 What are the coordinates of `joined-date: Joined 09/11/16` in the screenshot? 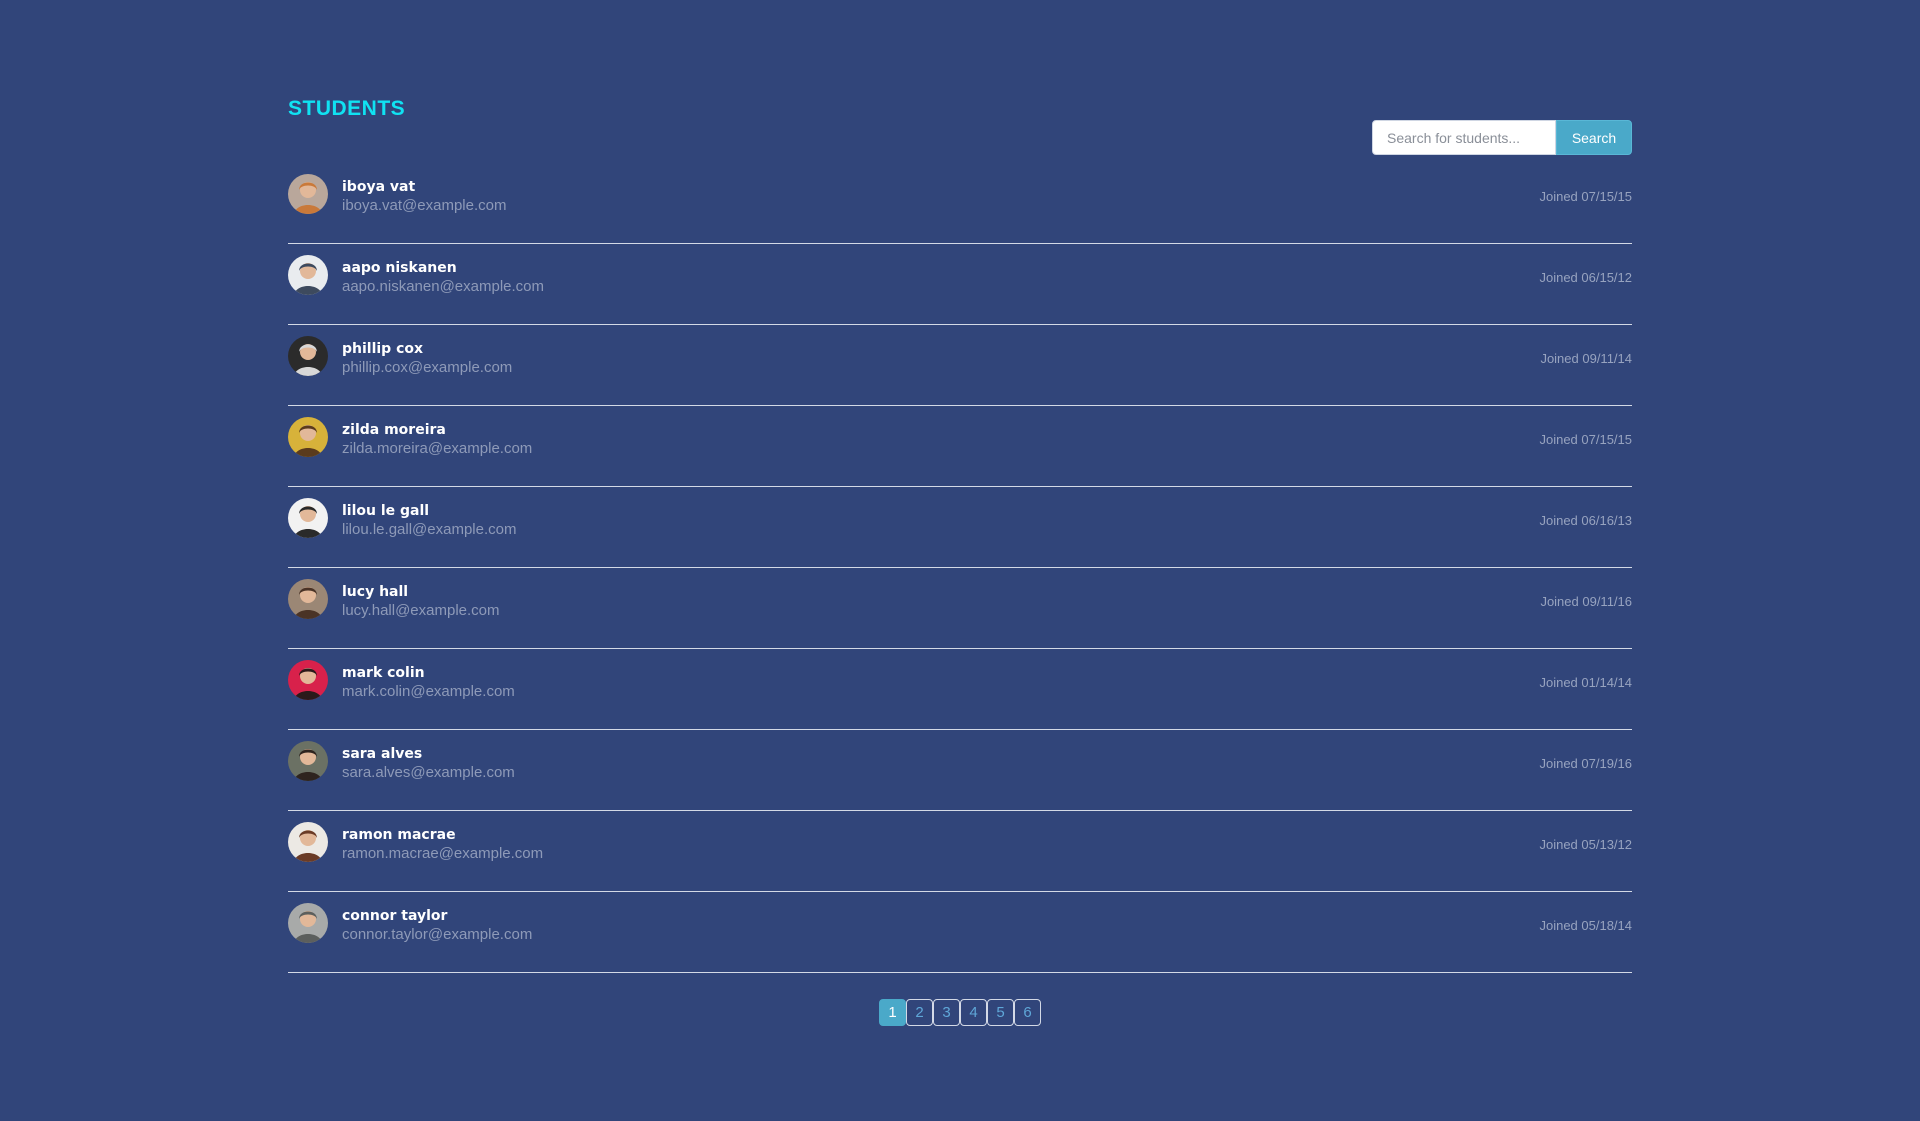 It's located at (1586, 601).